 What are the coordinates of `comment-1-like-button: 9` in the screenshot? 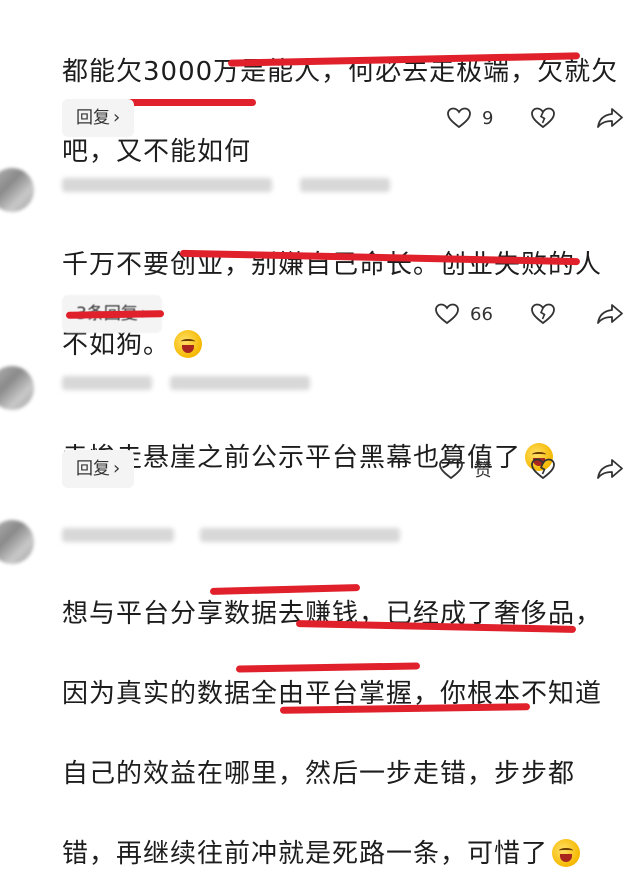 It's located at (469, 118).